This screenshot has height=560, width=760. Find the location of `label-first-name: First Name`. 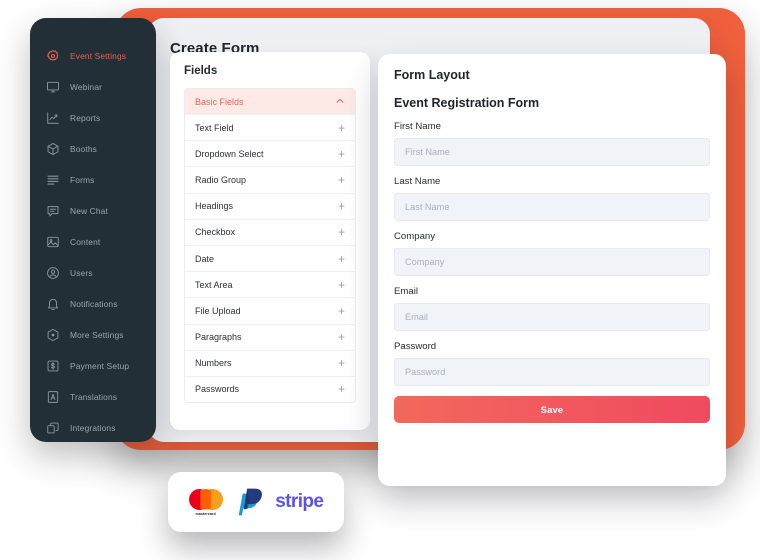

label-first-name: First Name is located at coordinates (417, 126).